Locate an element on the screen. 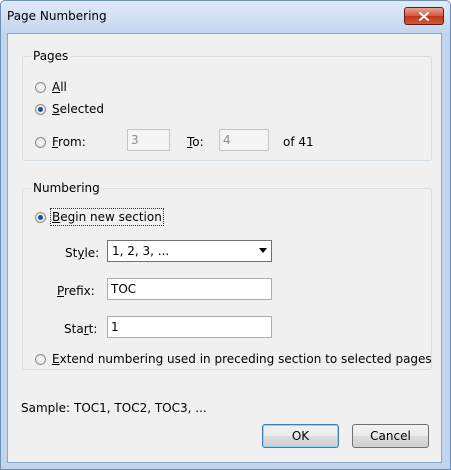  to-page-field is located at coordinates (244, 140).